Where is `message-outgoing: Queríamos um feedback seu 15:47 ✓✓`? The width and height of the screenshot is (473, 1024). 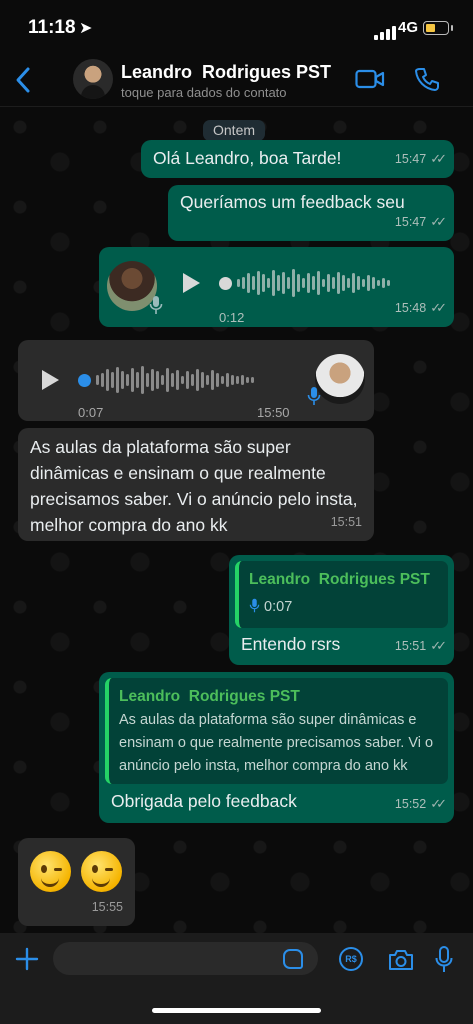 message-outgoing: Queríamos um feedback seu 15:47 ✓✓ is located at coordinates (311, 213).